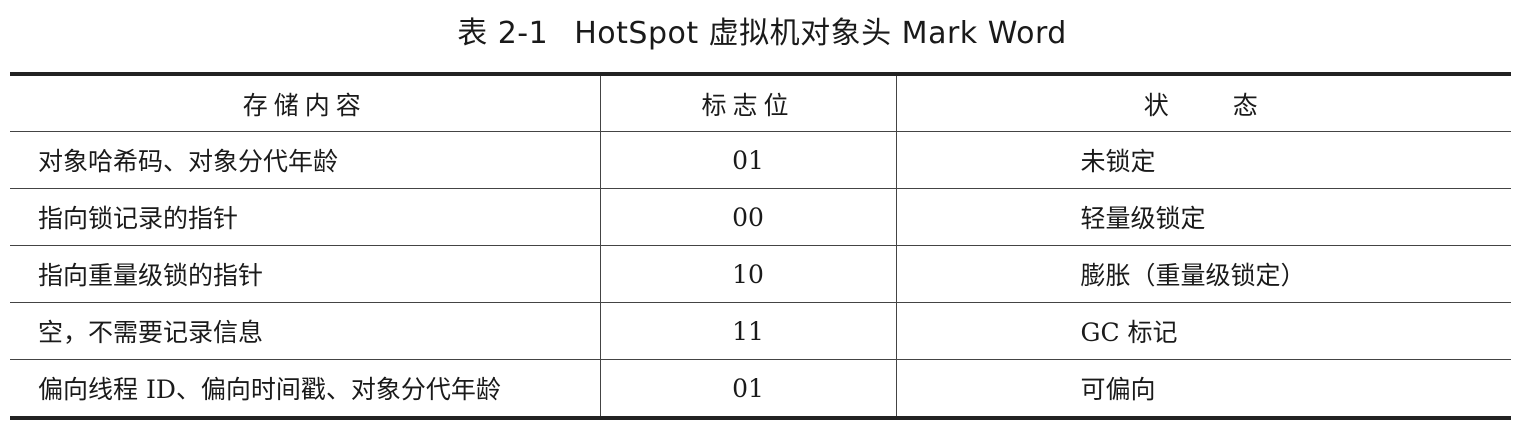  What do you see at coordinates (747, 103) in the screenshot?
I see `header-flag: 标志位` at bounding box center [747, 103].